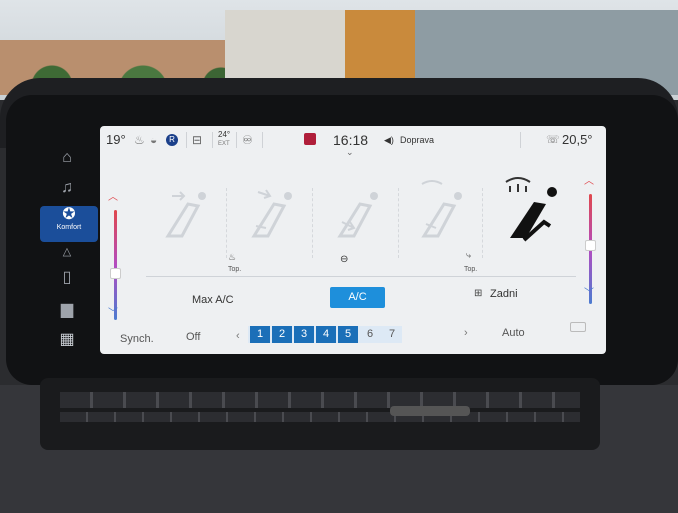 The width and height of the screenshot is (678, 513). I want to click on seat-face-icon, so click(185, 214).